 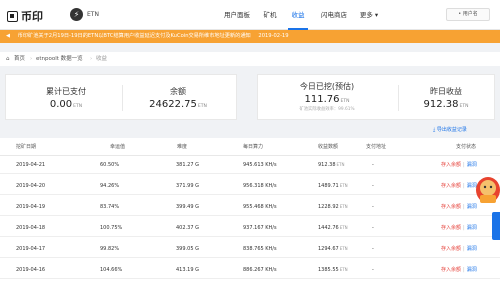 I want to click on stat-today-efficiency: 矿池实际收益效率：99.61%, so click(x=327, y=109).